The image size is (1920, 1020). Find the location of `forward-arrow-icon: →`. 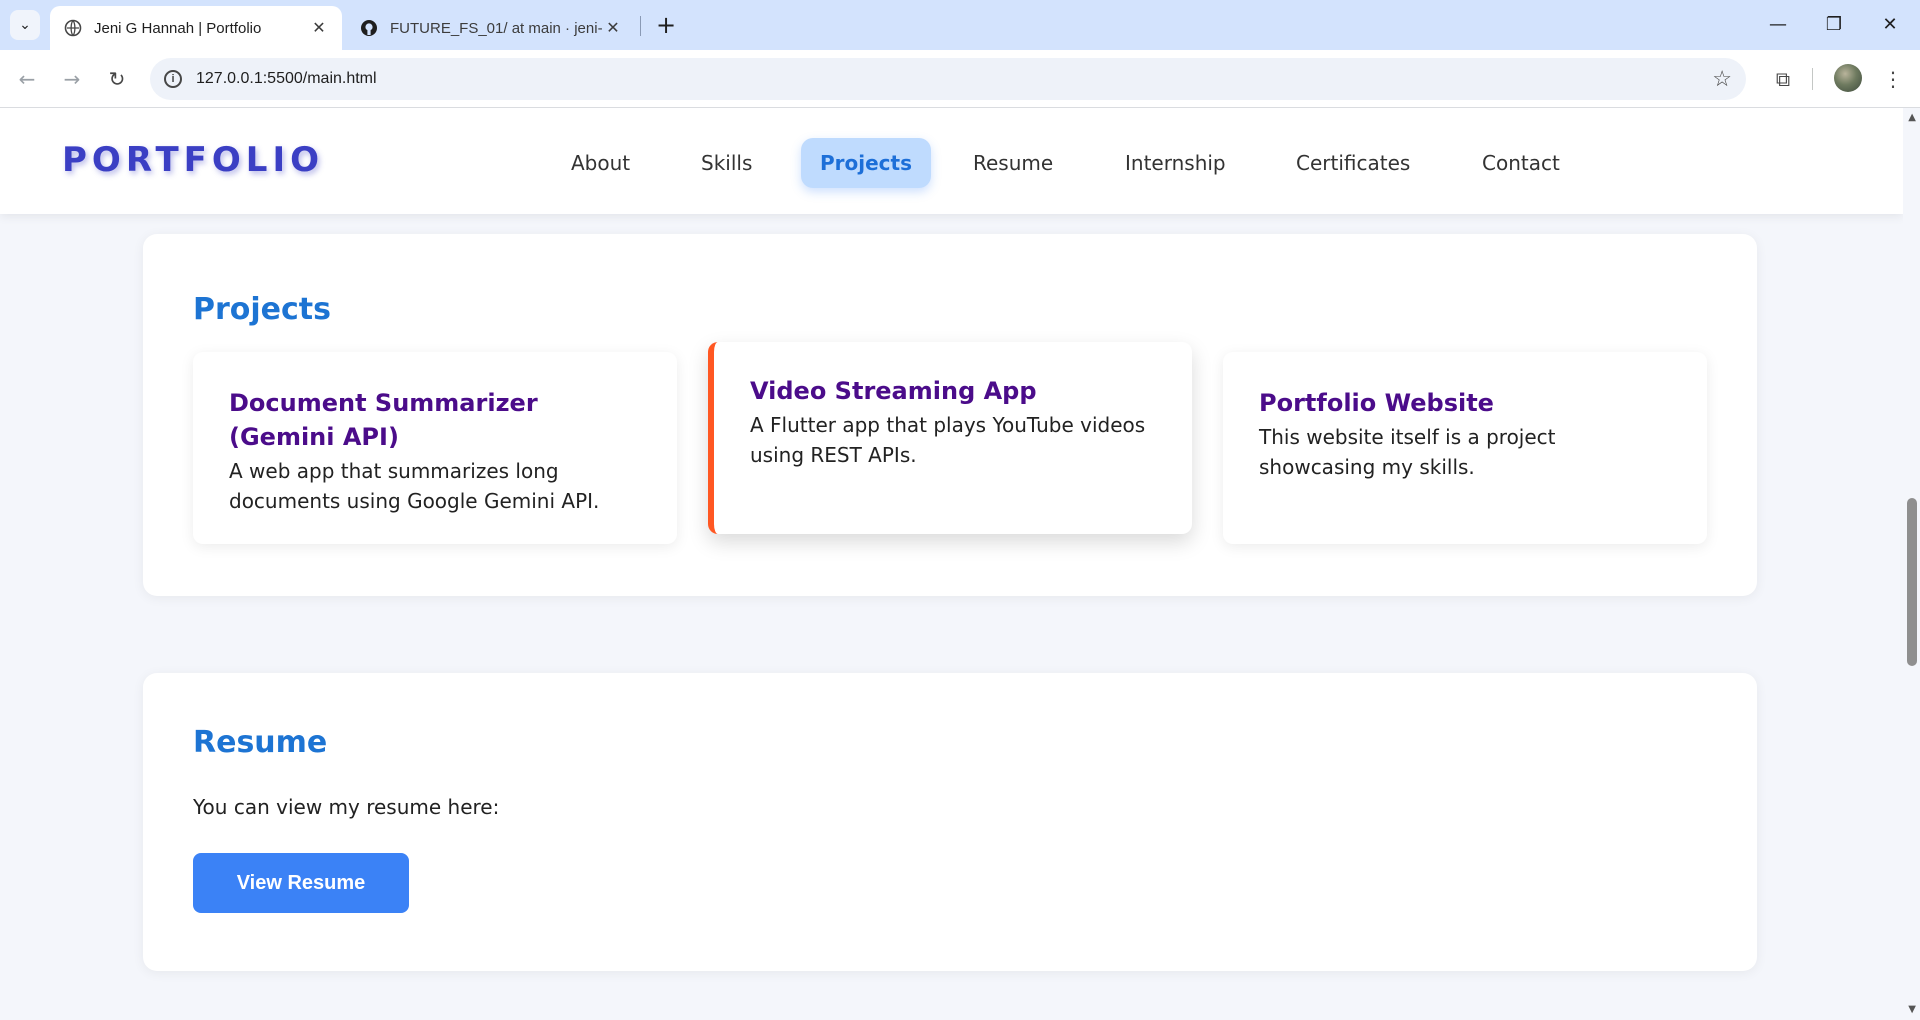

forward-arrow-icon: → is located at coordinates (72, 79).